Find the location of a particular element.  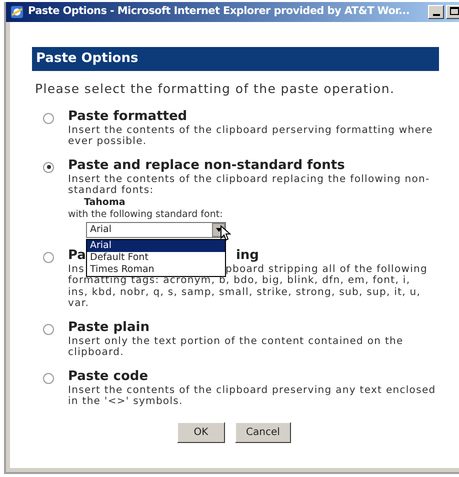

instruction-text: Please select the formatting of the paste operation. is located at coordinates (215, 89).